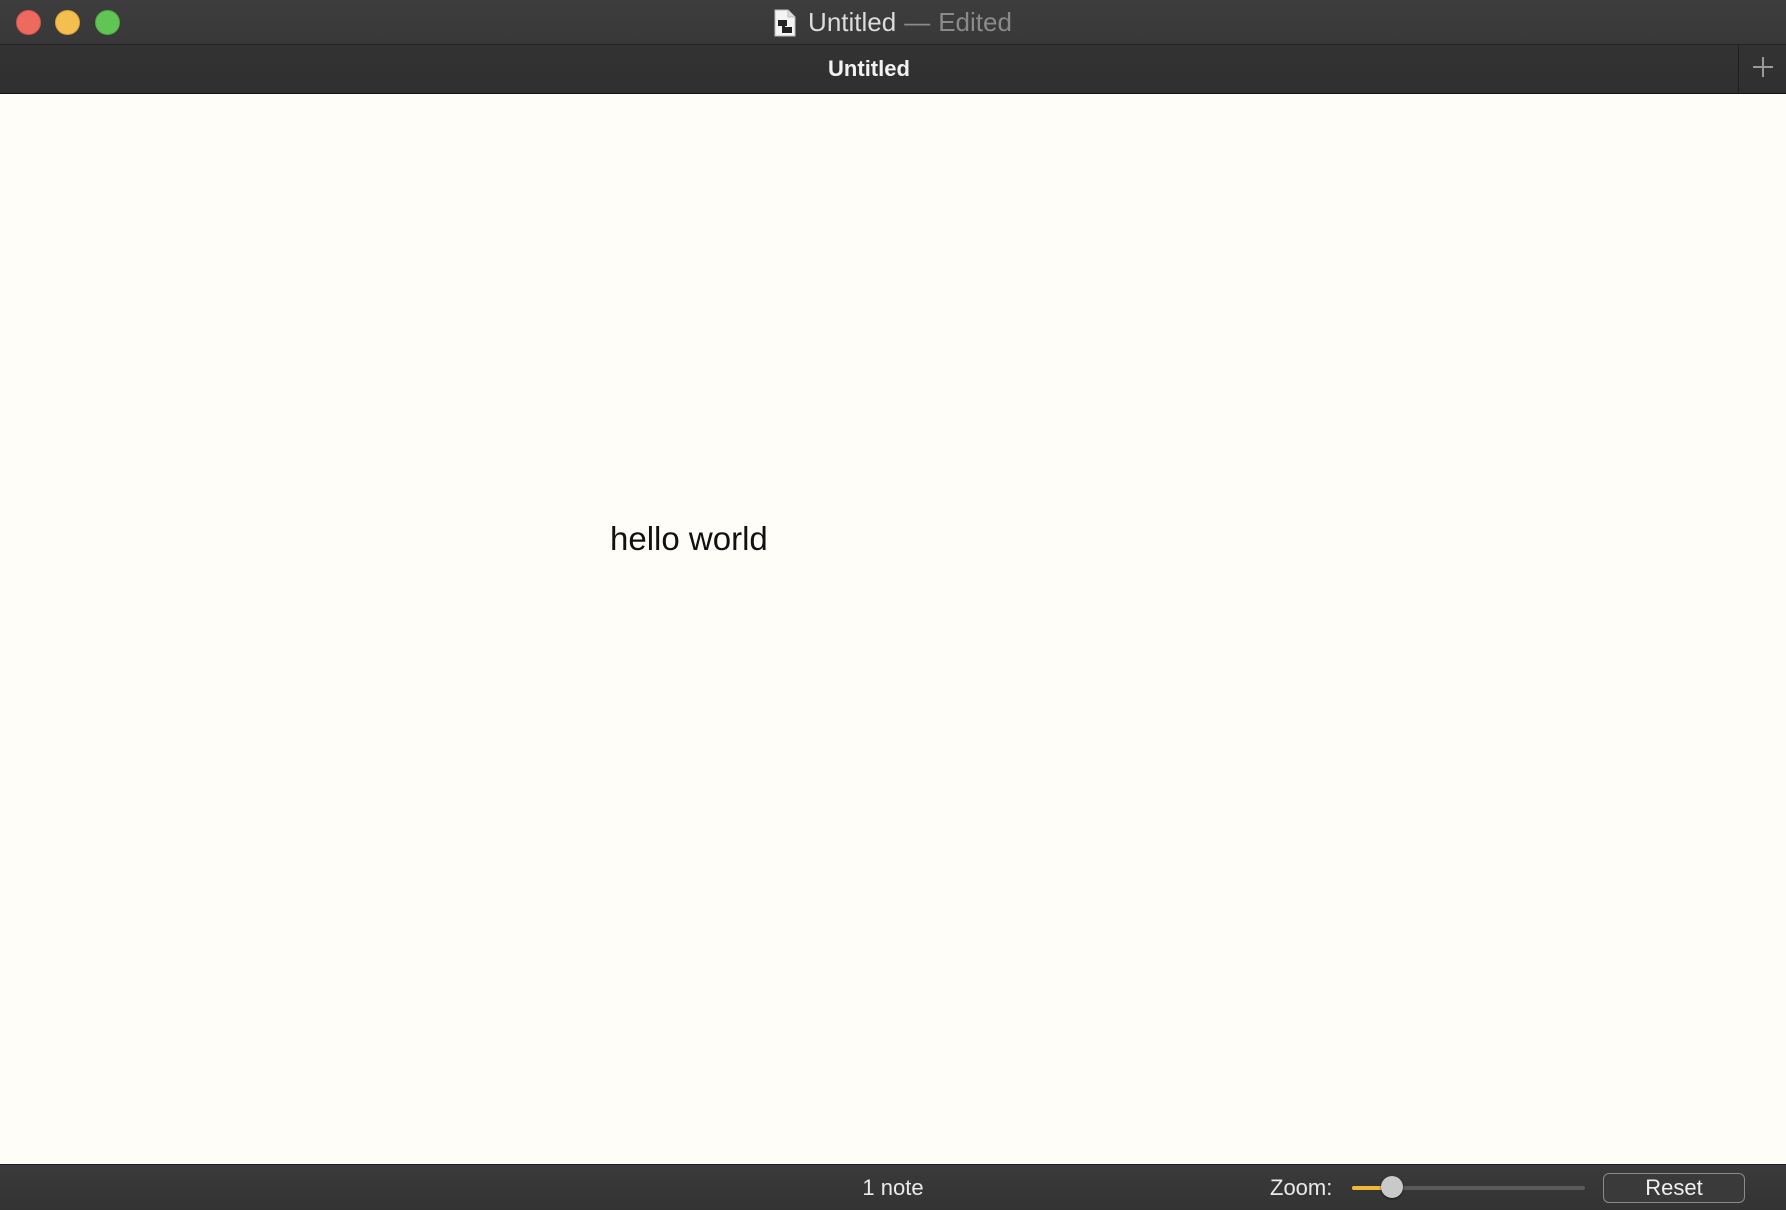  Describe the element at coordinates (1392, 1187) in the screenshot. I see `zoom-slider-knob` at that location.